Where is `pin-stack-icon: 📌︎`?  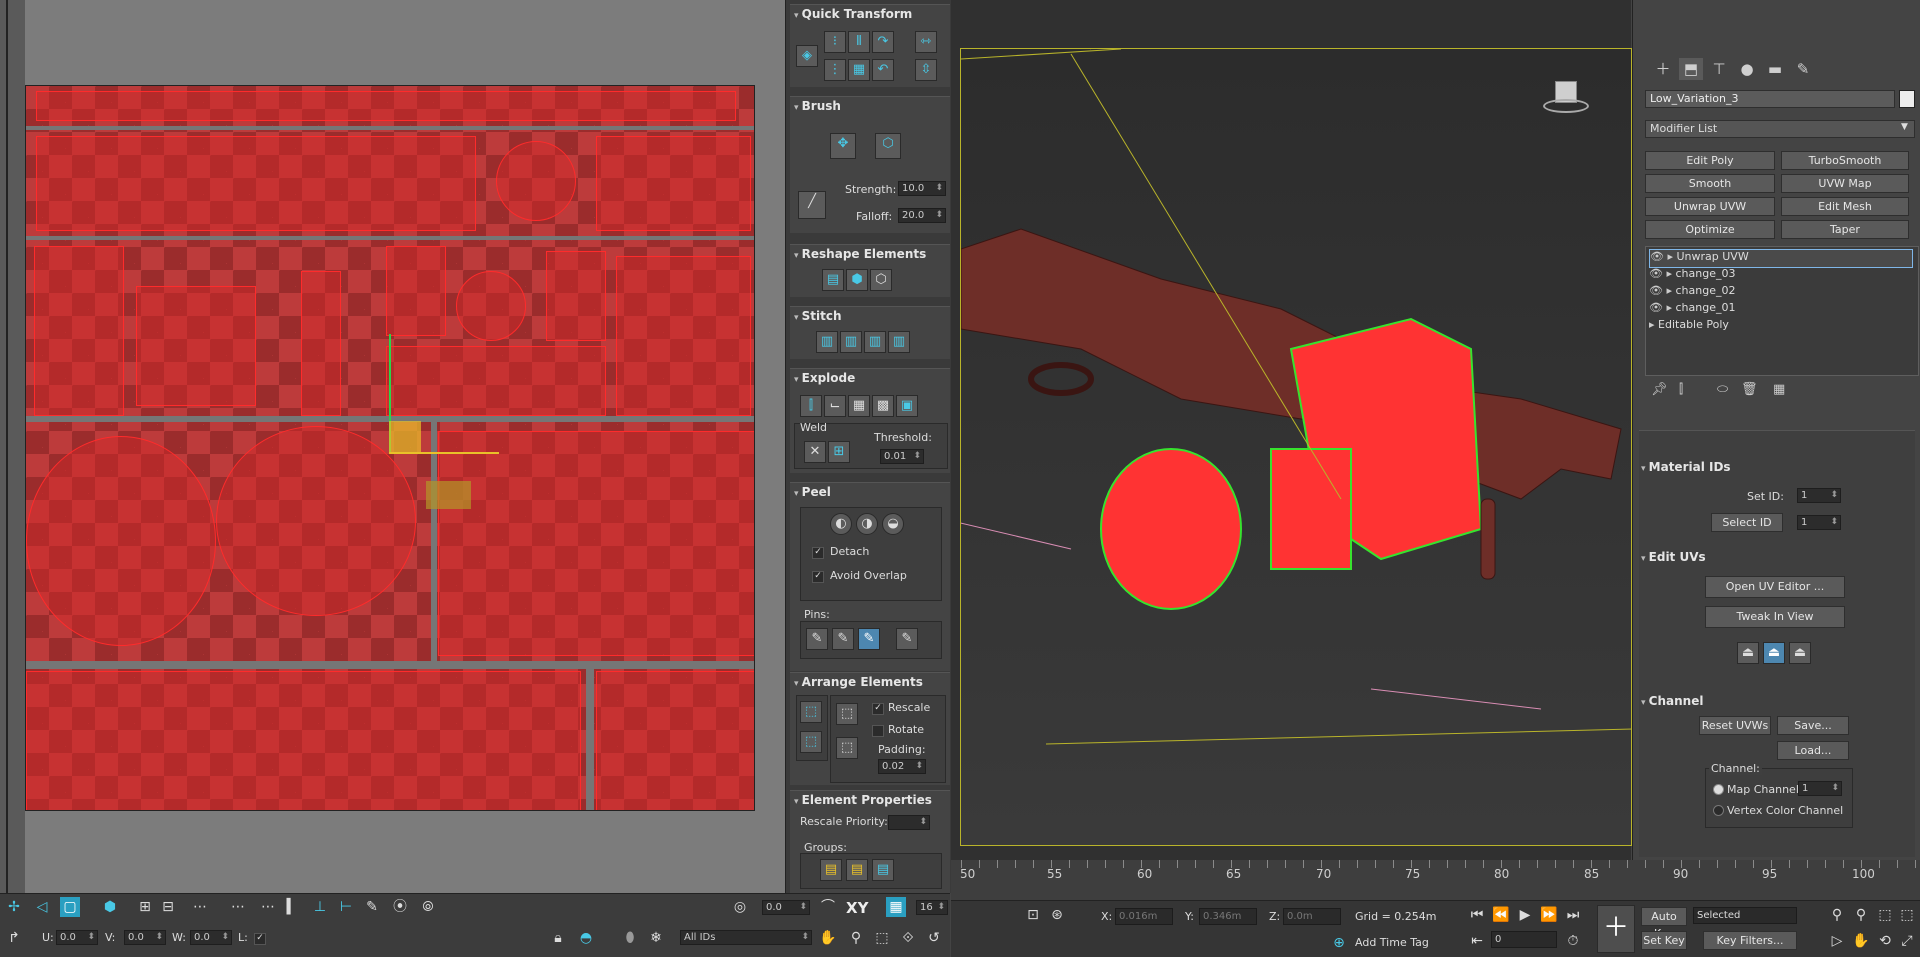
pin-stack-icon: 📌︎ is located at coordinates (1659, 389).